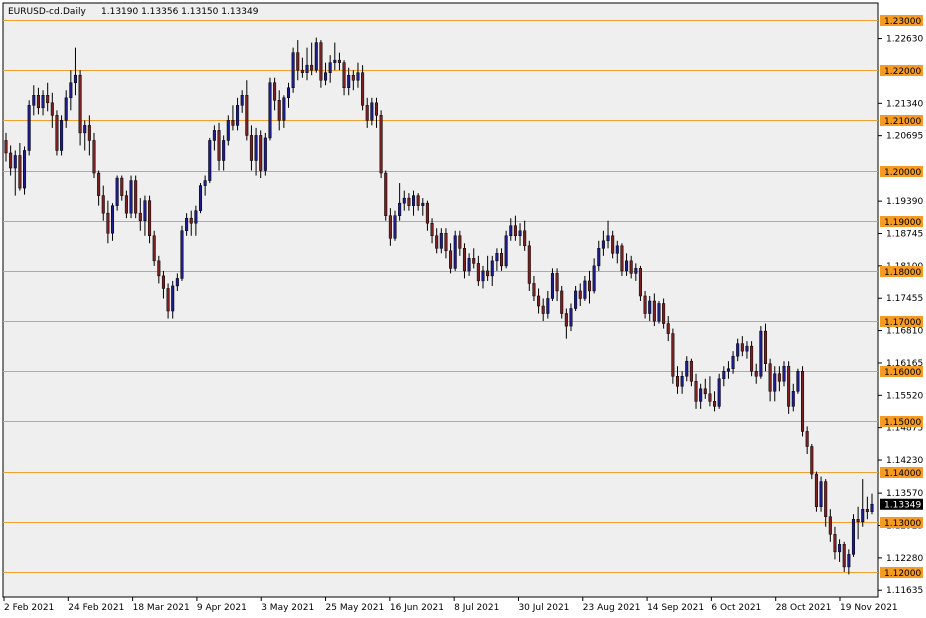 Image resolution: width=926 pixels, height=618 pixels. Describe the element at coordinates (902, 223) in the screenshot. I see `level-label-4: 1.19000` at that location.